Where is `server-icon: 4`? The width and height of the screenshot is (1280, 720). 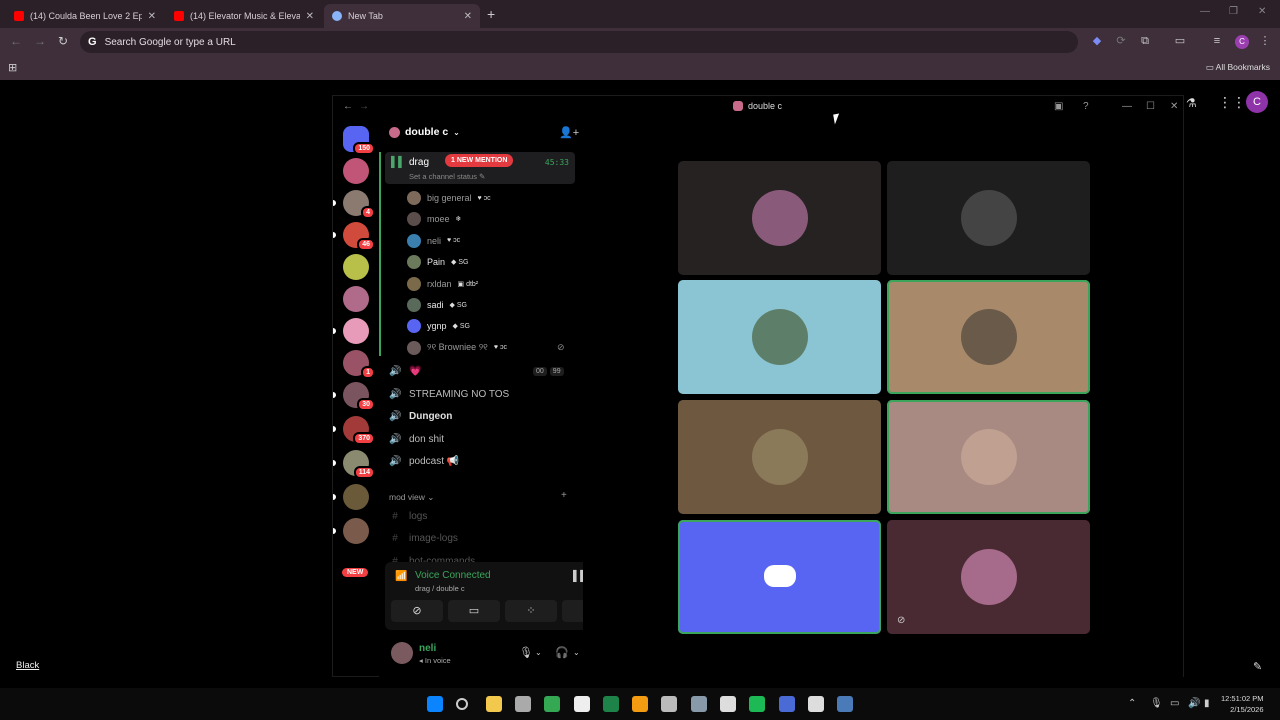 server-icon: 4 is located at coordinates (359, 204).